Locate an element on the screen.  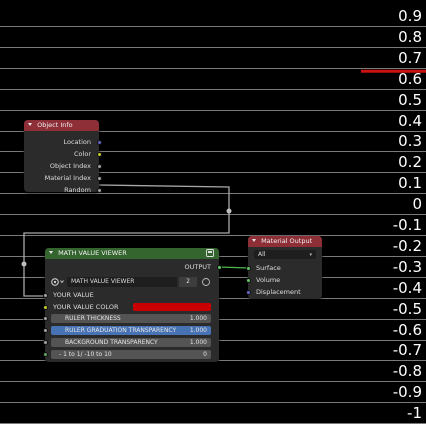
int-socket-icon is located at coordinates (45, 354).